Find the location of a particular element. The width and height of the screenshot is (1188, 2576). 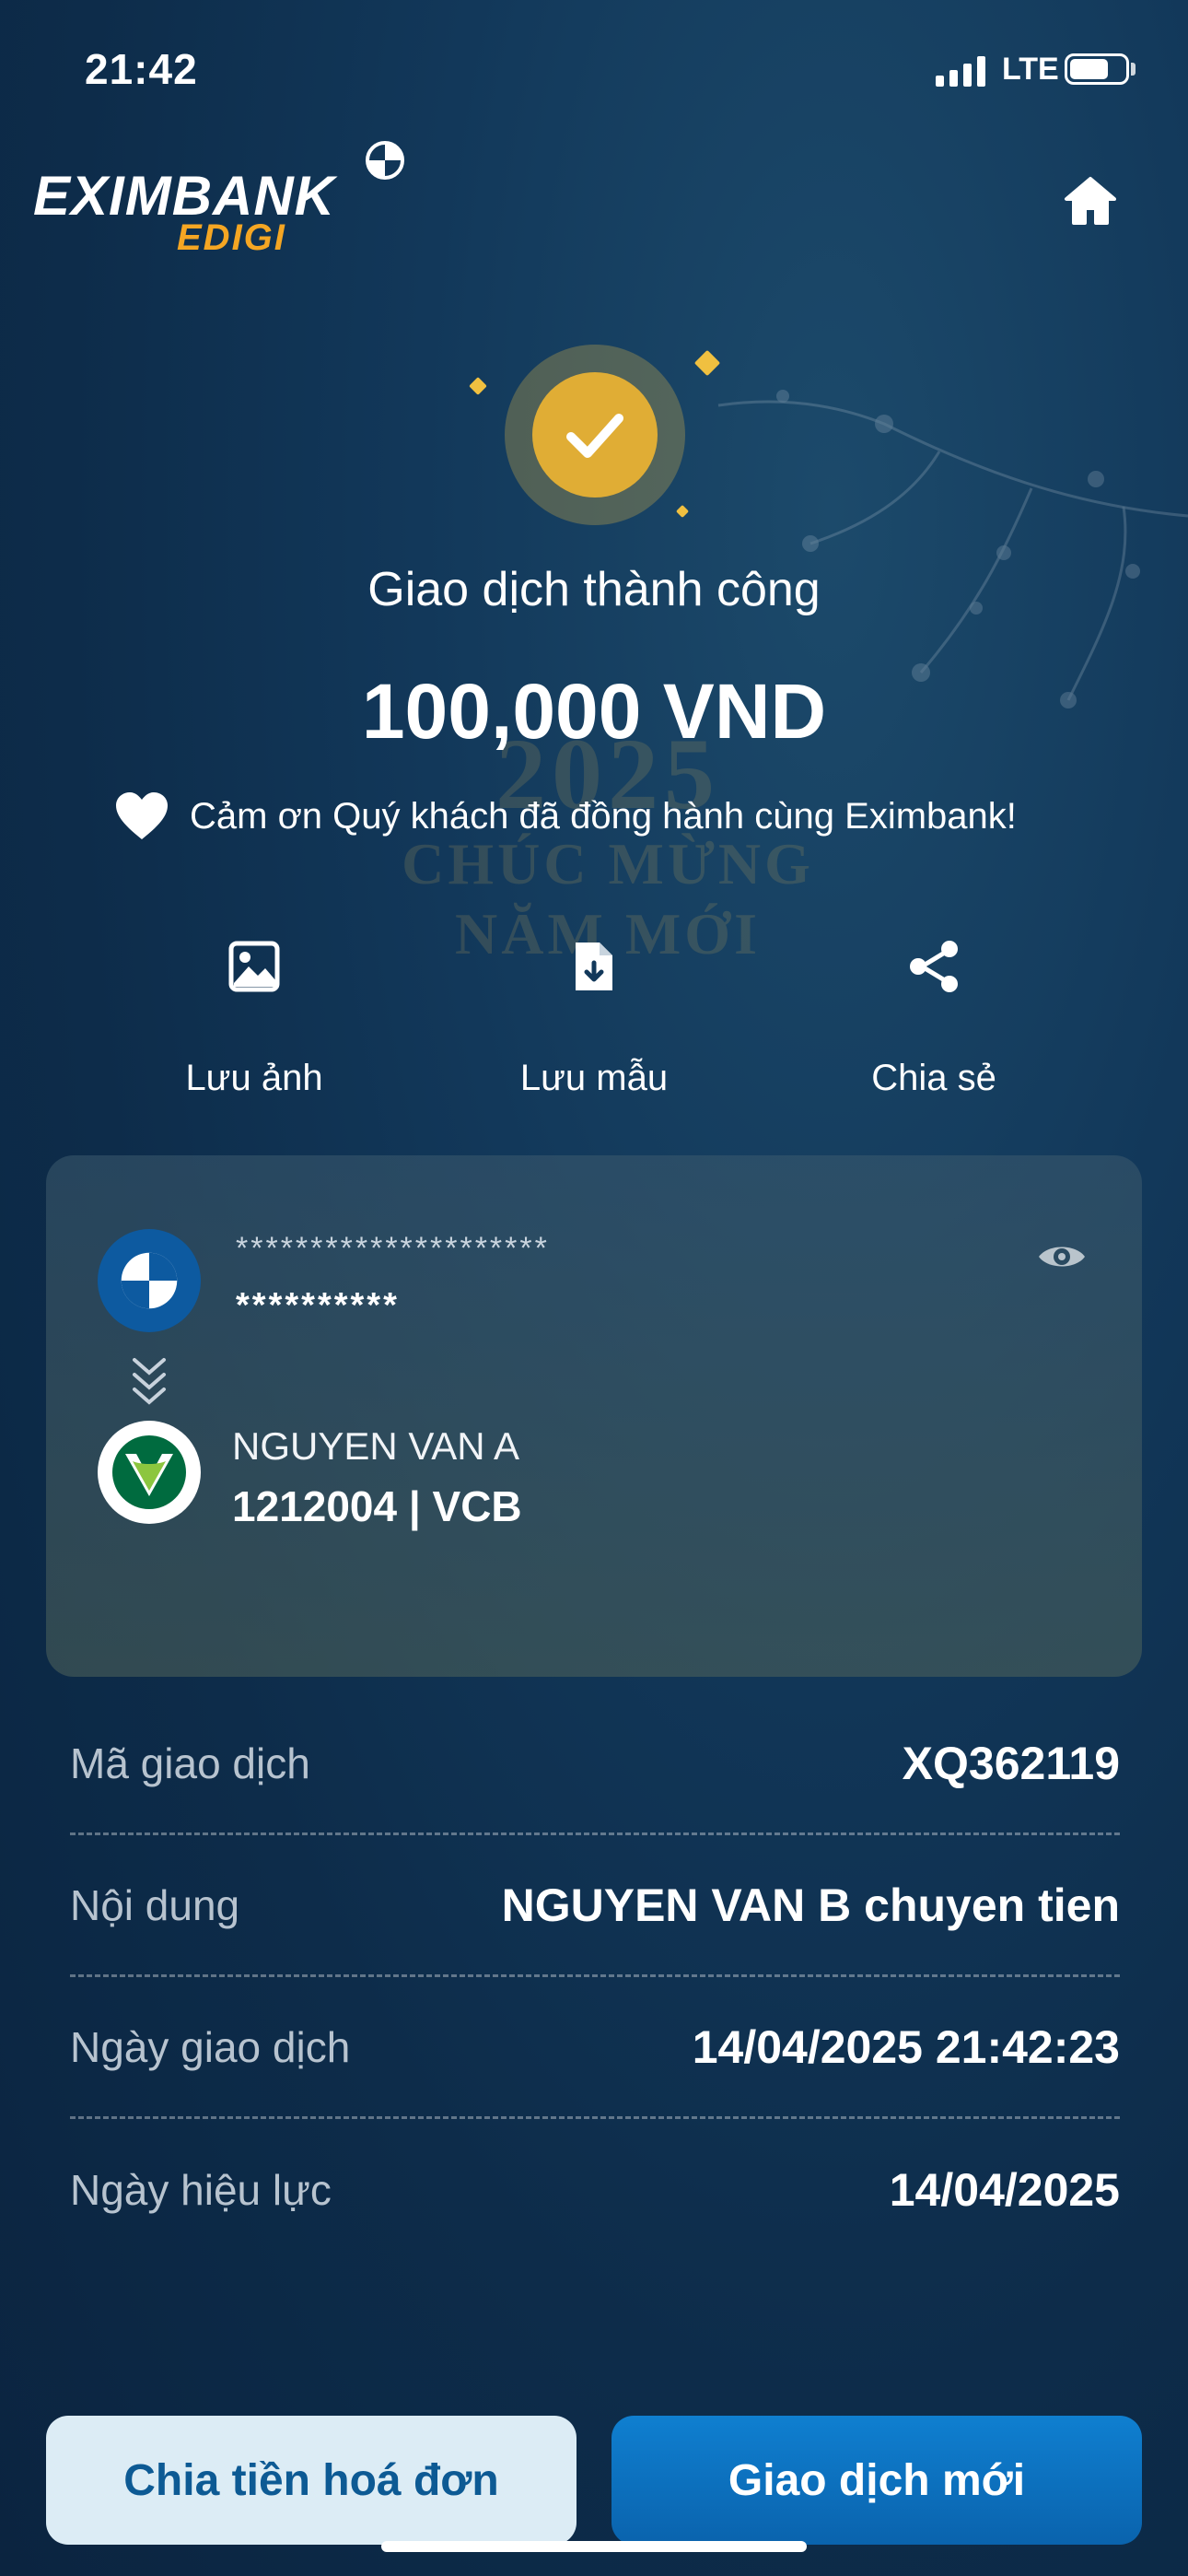

signal-icon is located at coordinates (961, 70).